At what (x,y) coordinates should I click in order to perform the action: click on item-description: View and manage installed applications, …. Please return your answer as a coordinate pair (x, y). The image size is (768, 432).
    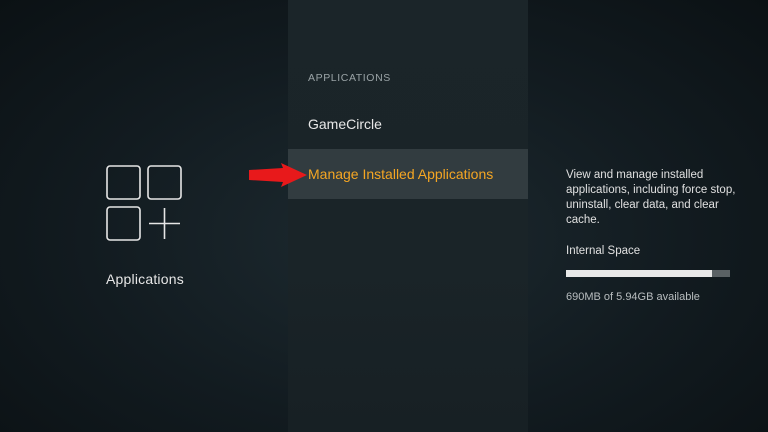
    Looking at the image, I should click on (651, 197).